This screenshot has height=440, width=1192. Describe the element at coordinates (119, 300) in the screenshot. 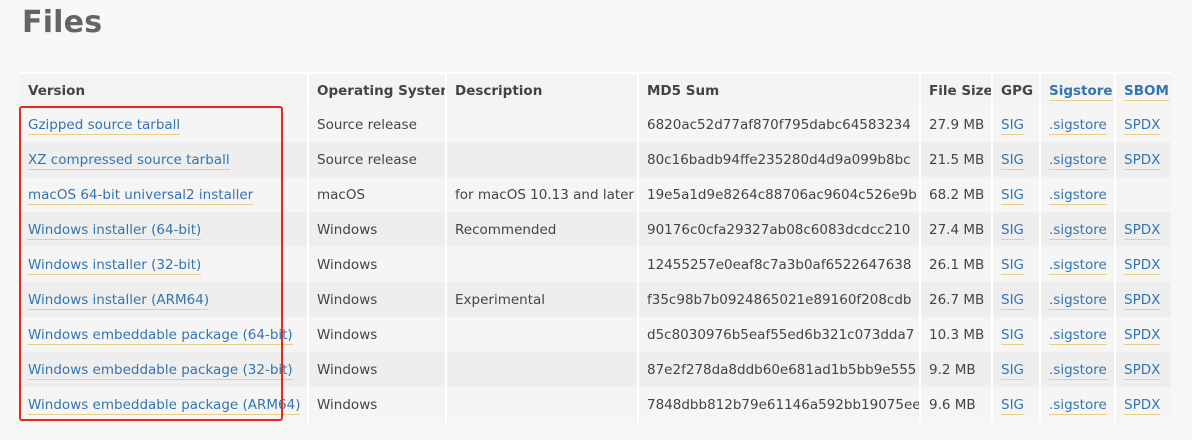

I see `download-link: Windows installer (ARM64)` at that location.